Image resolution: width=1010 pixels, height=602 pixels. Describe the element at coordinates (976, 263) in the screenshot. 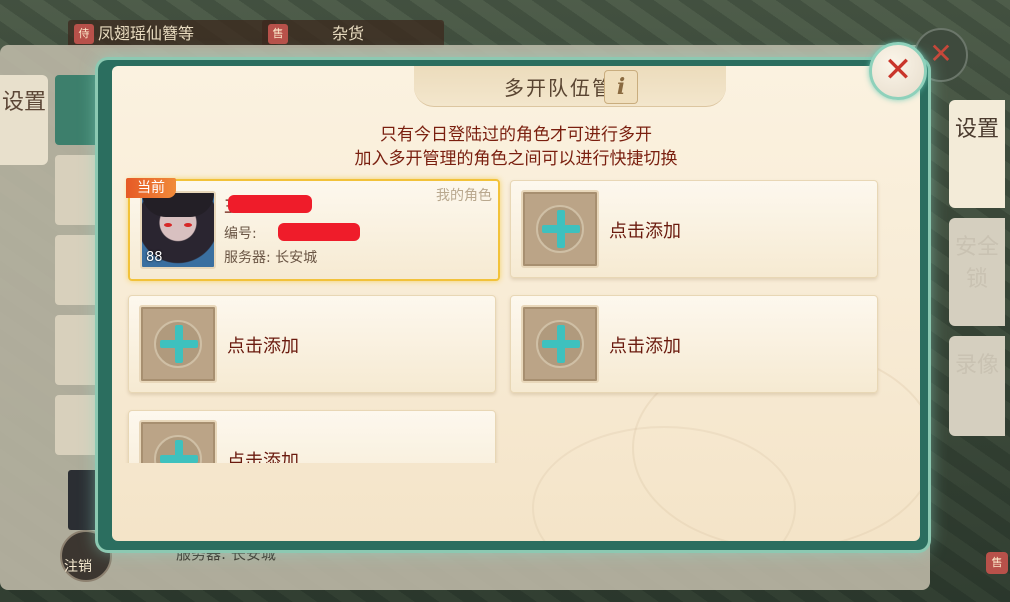

I see `right-tab-label: 安全锁` at that location.